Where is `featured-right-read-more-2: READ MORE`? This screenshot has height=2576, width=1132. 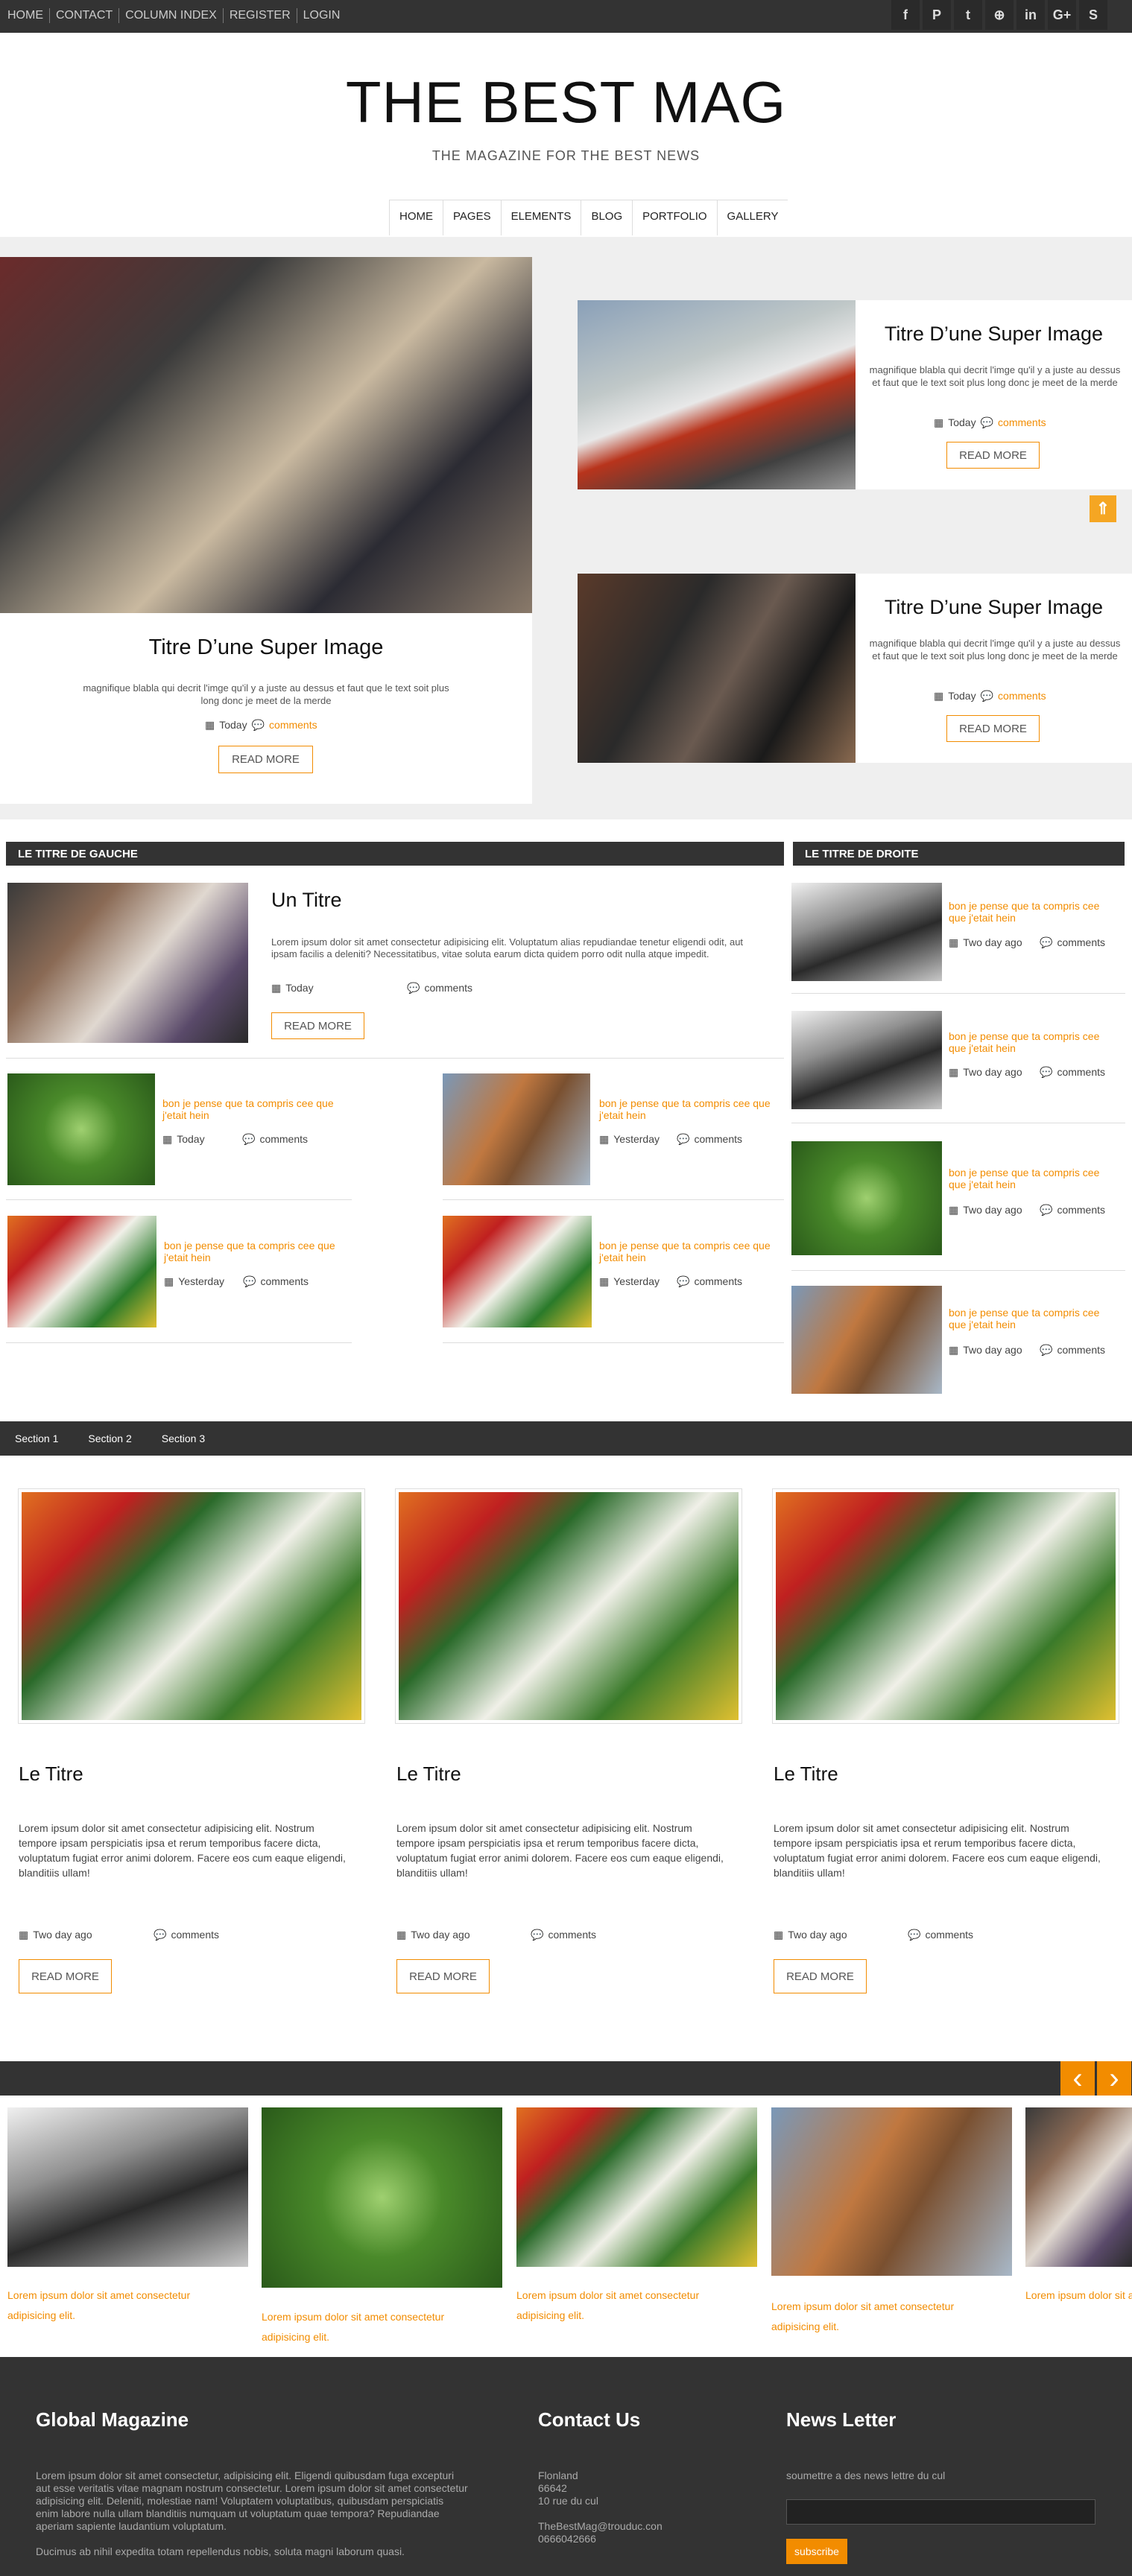 featured-right-read-more-2: READ MORE is located at coordinates (993, 729).